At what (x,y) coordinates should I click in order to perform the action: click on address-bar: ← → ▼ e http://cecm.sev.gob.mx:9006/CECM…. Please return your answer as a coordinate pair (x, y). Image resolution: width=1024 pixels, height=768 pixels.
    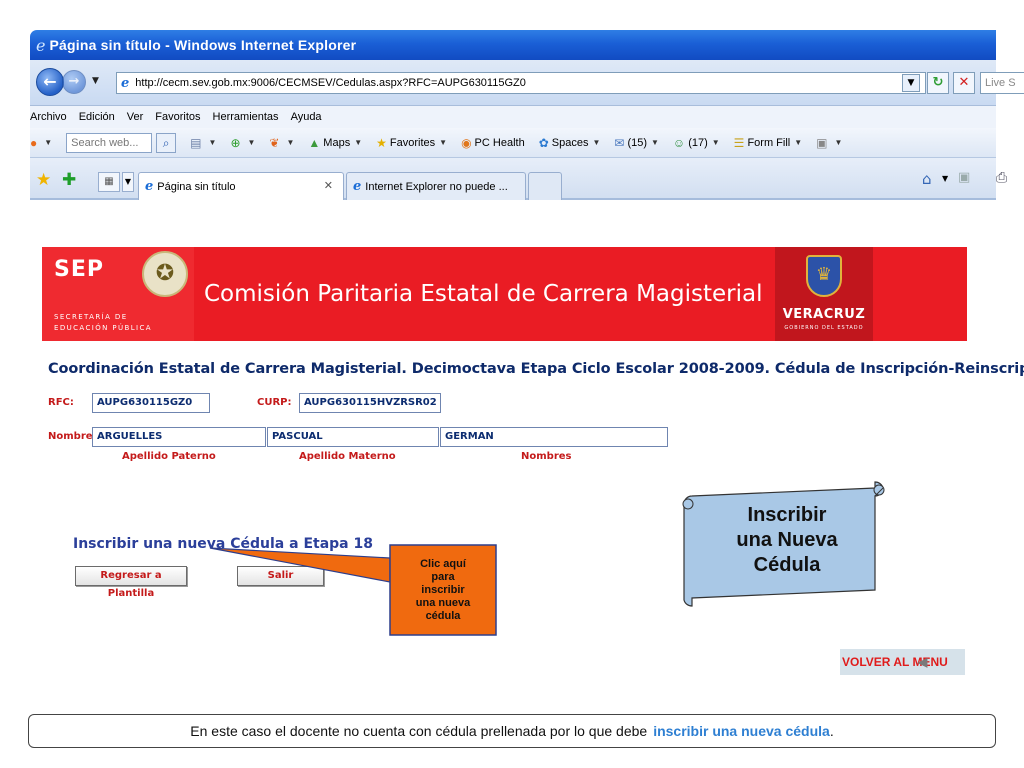
    Looking at the image, I should click on (527, 83).